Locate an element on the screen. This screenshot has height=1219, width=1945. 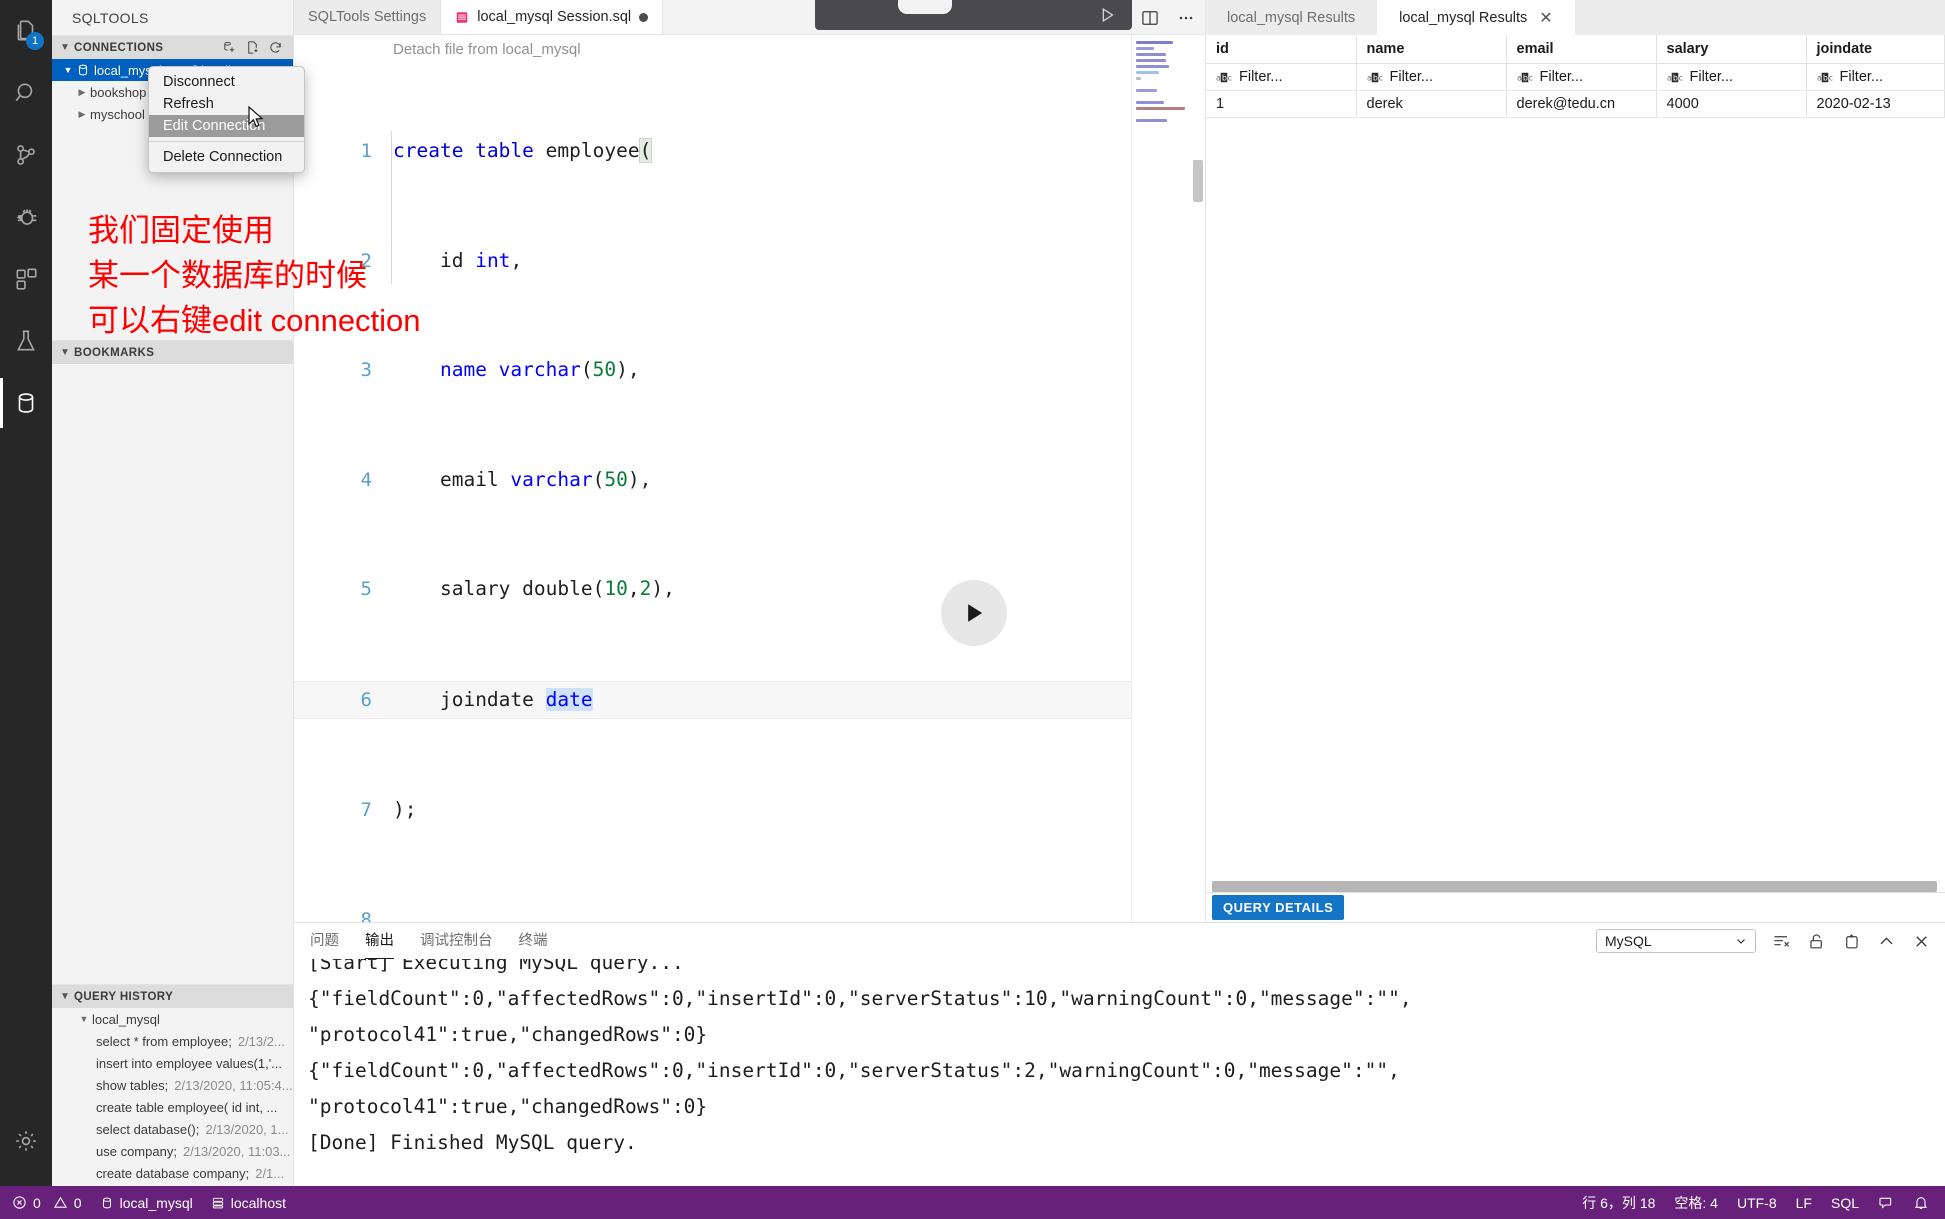
panel-tab-problems: 问题 is located at coordinates (324, 941).